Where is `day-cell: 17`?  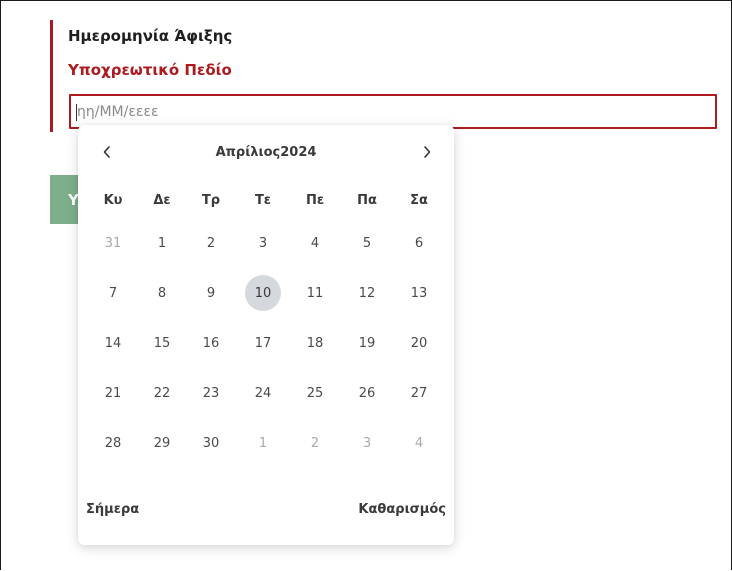 day-cell: 17 is located at coordinates (263, 343).